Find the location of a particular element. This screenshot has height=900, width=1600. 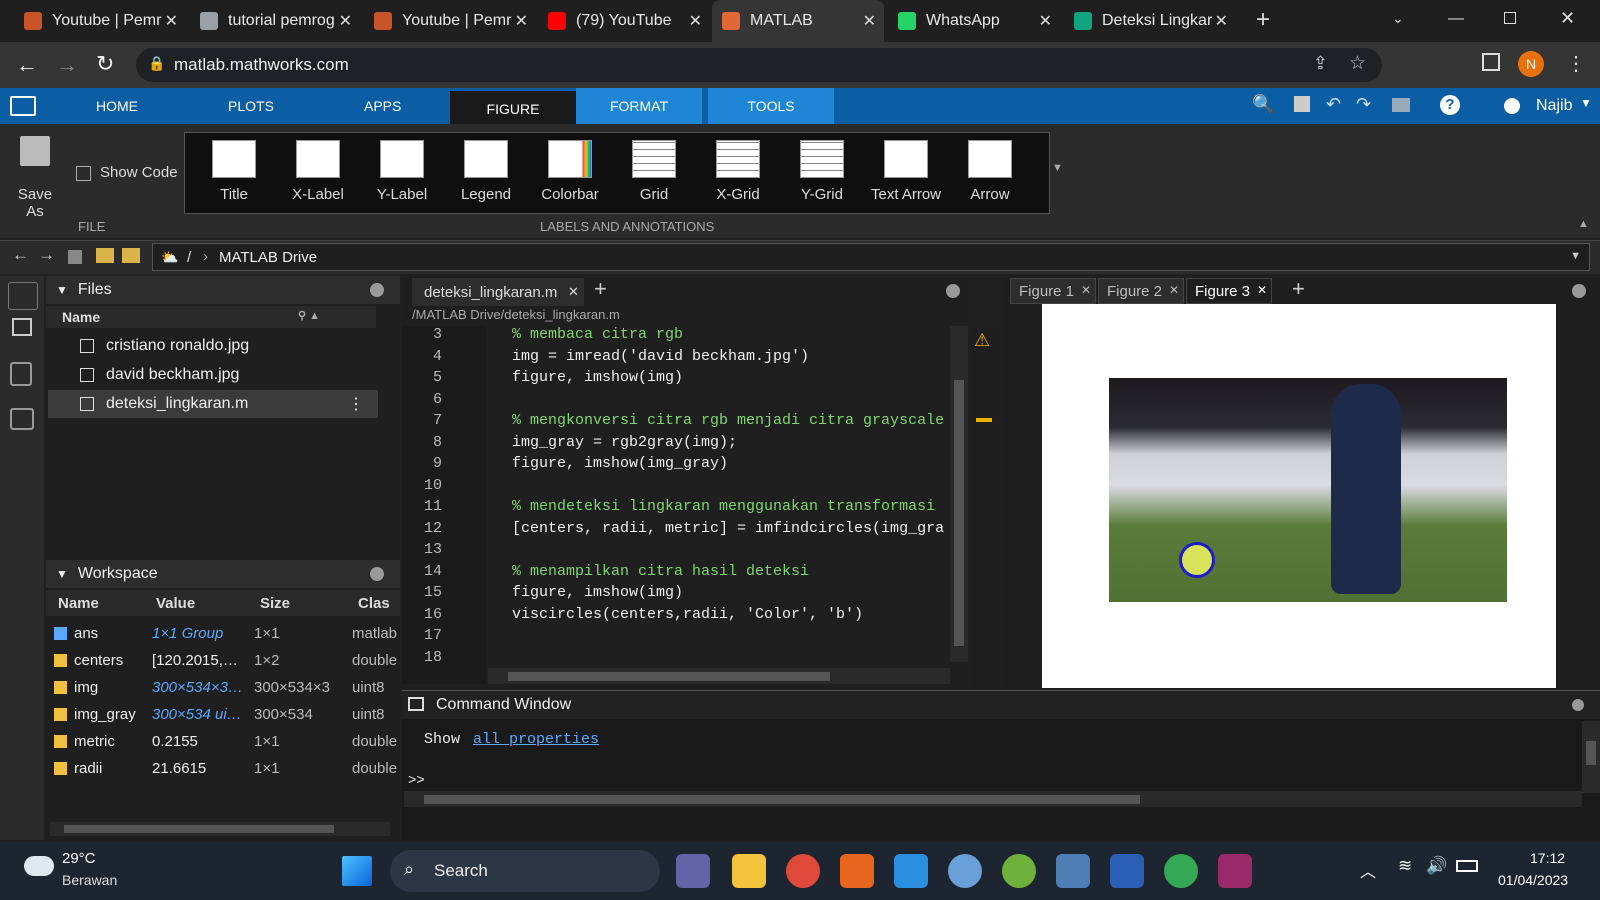

new-tab-icon: + is located at coordinates (1263, 20).